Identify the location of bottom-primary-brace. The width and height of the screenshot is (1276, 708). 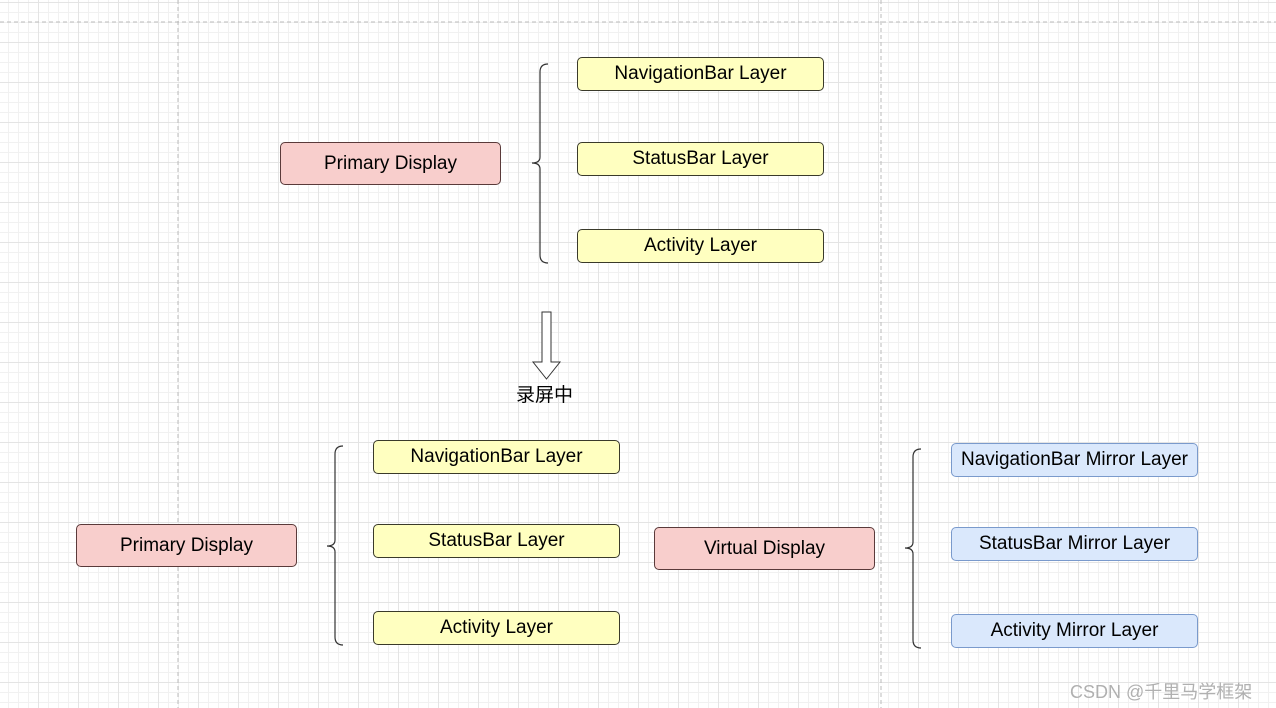
(335, 545).